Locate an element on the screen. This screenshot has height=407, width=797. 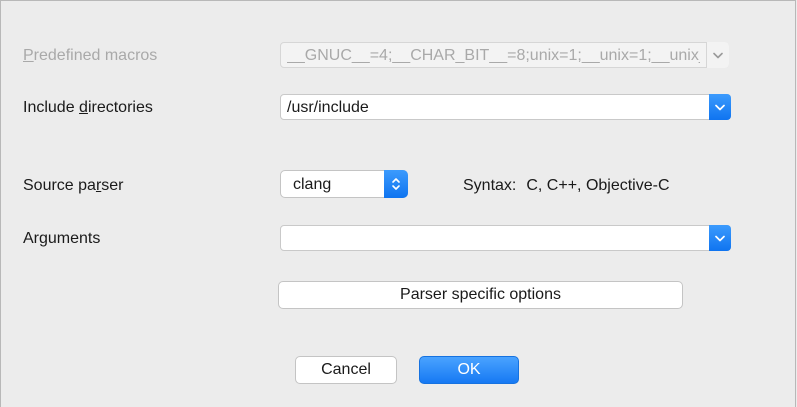
source-parser-value: clang is located at coordinates (312, 184).